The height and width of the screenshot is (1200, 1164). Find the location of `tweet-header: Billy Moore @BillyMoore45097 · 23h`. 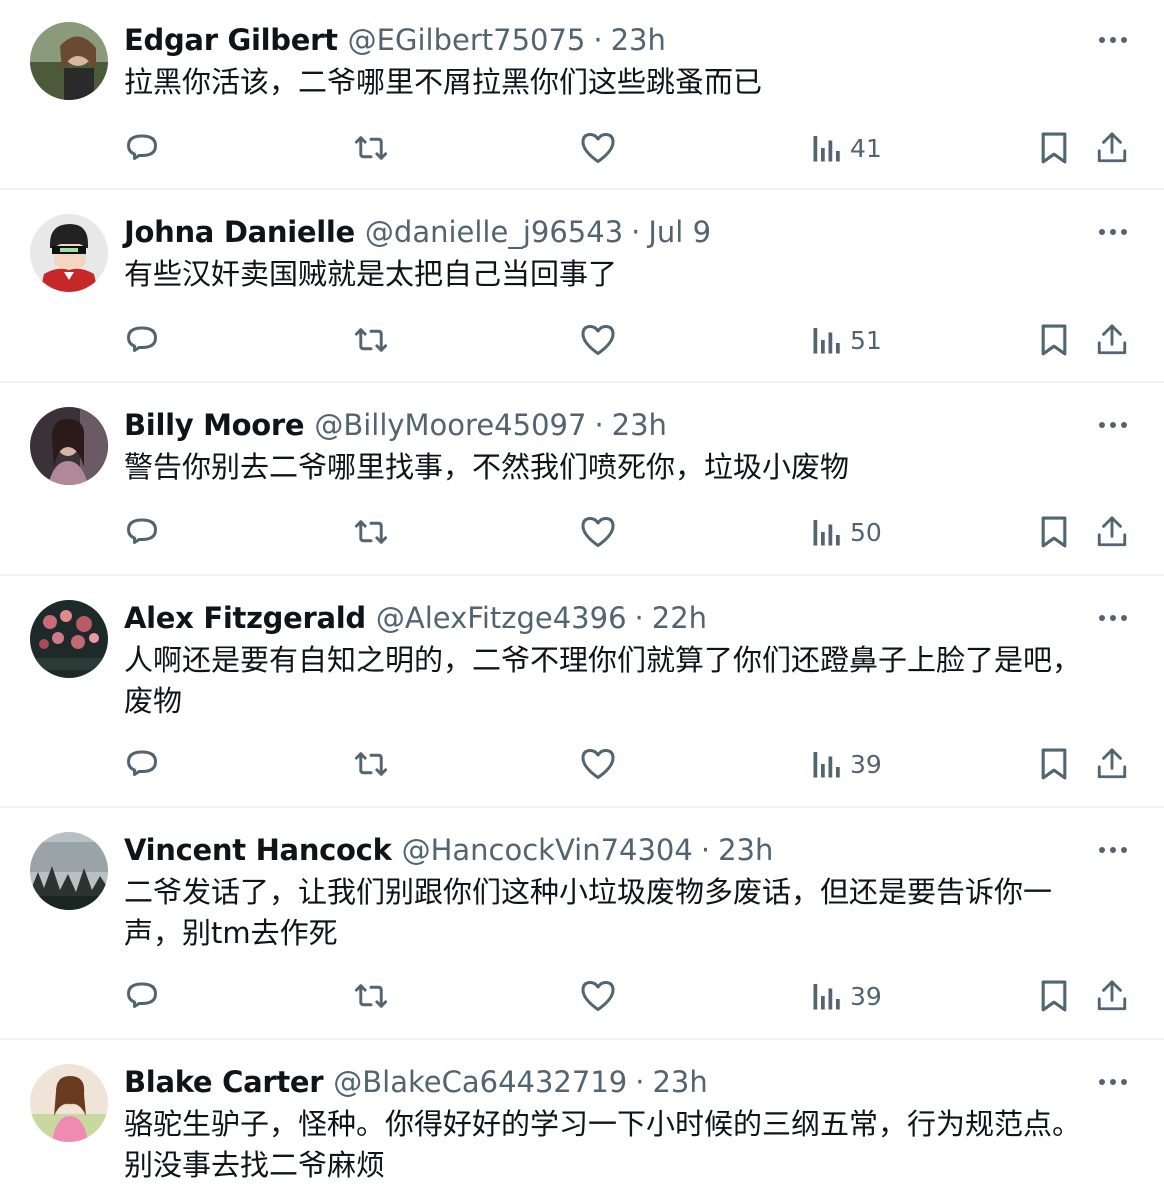

tweet-header: Billy Moore @BillyMoore45097 · 23h is located at coordinates (395, 425).